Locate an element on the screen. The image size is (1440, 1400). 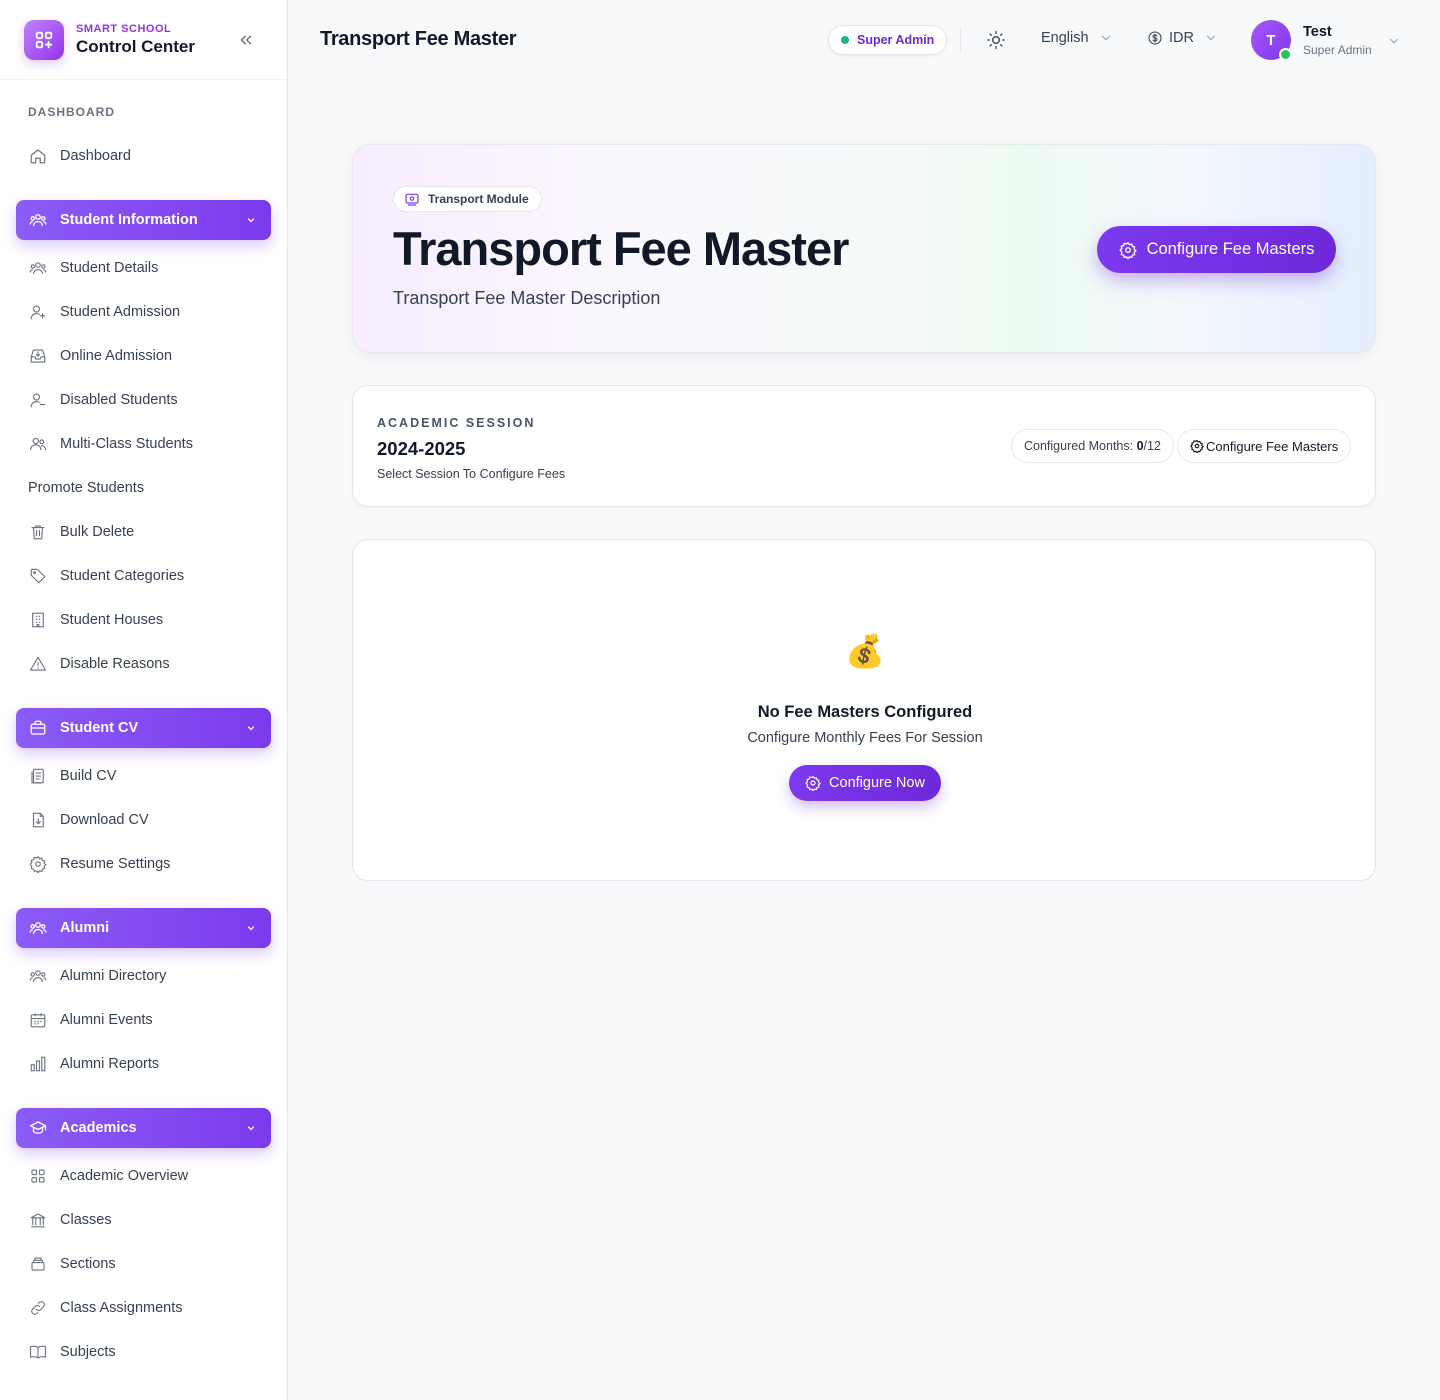
coin-icon is located at coordinates (1155, 38).